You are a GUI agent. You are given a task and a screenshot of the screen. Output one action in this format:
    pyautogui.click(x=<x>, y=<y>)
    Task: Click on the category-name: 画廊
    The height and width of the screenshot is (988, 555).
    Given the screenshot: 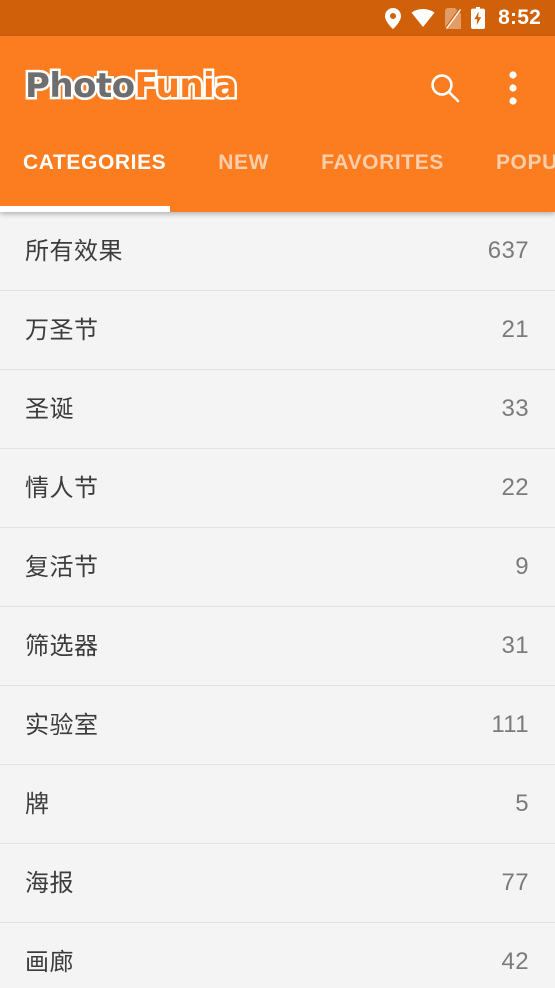 What is the action you would take?
    pyautogui.click(x=49, y=962)
    